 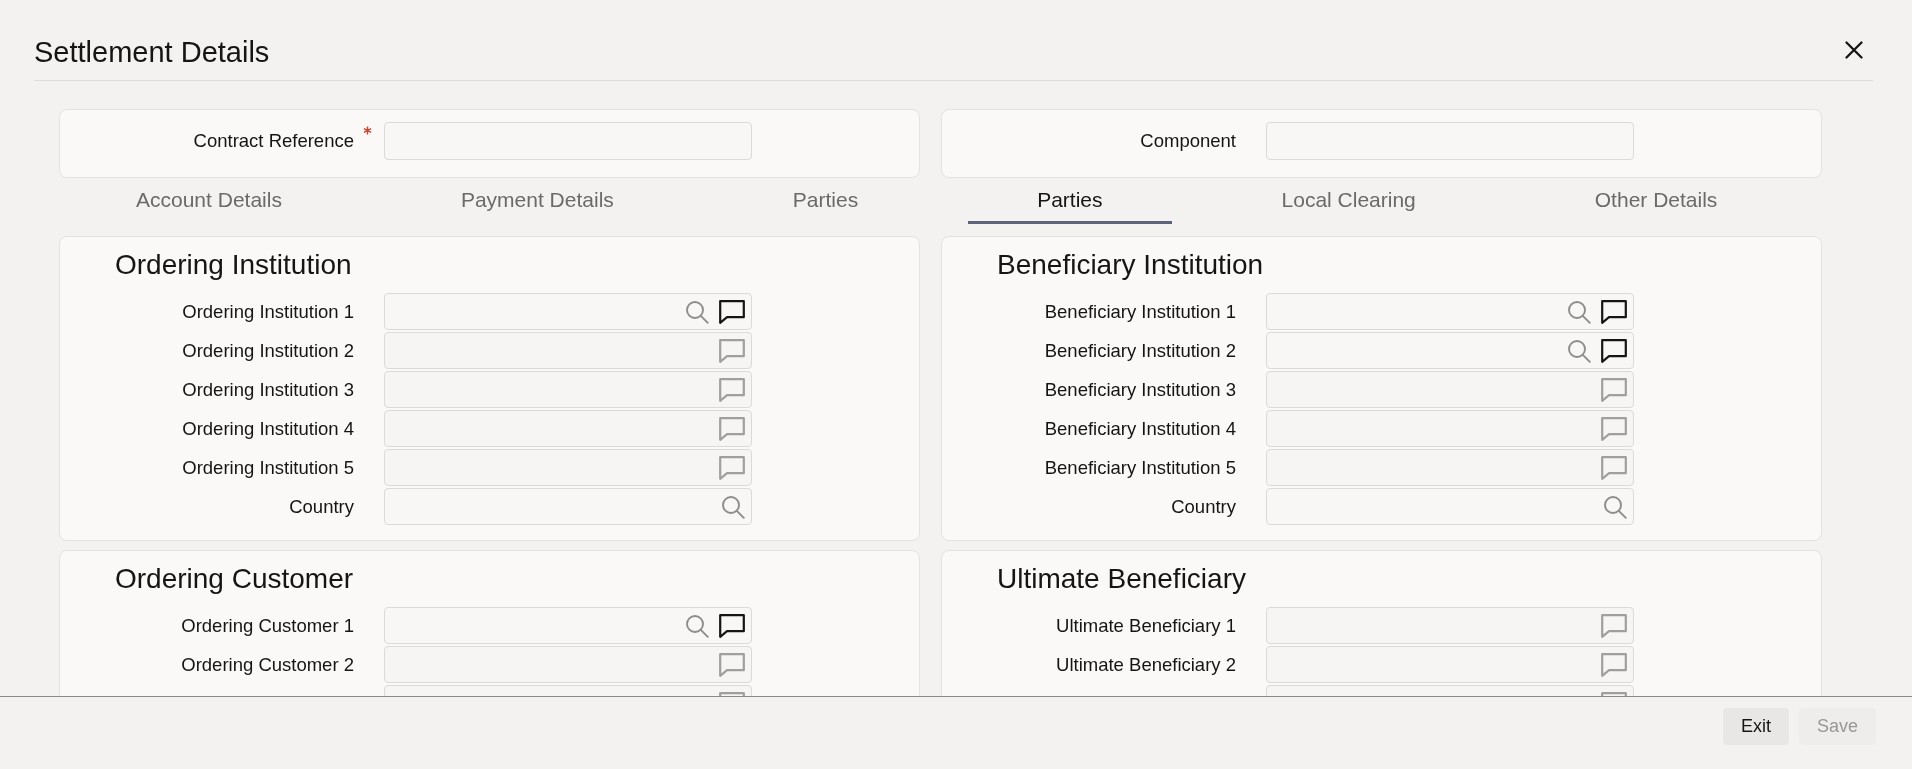 I want to click on field-label: Ultimate Beneficiary 2, so click(x=1146, y=664).